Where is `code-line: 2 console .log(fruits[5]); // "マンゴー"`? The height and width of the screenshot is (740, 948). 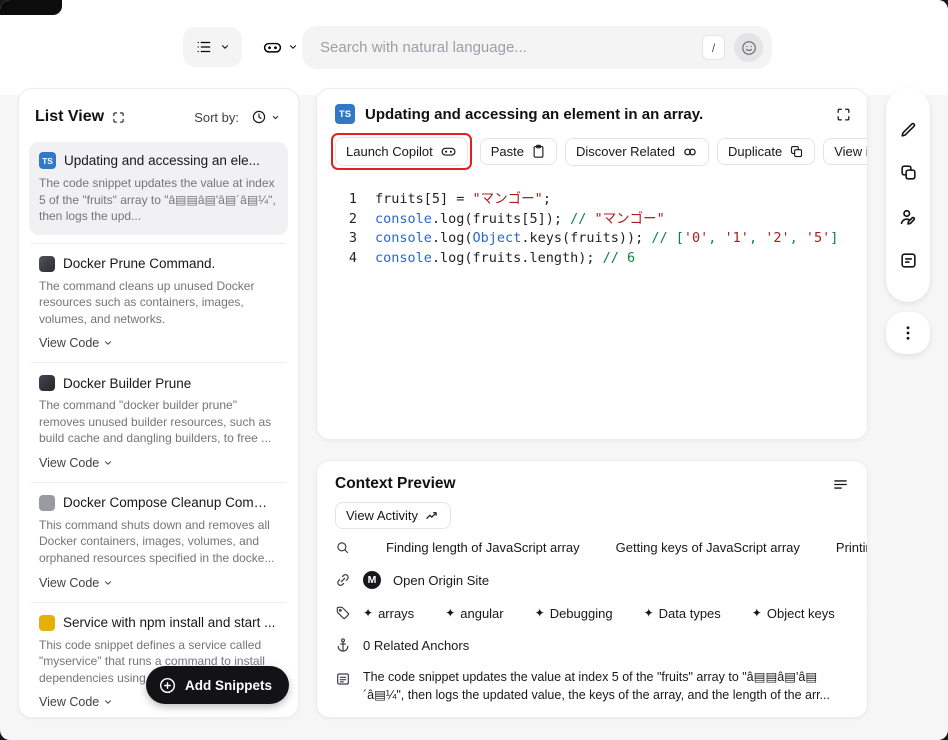
code-line: 2 console .log(fruits[5]); // "マンゴー" is located at coordinates (601, 220).